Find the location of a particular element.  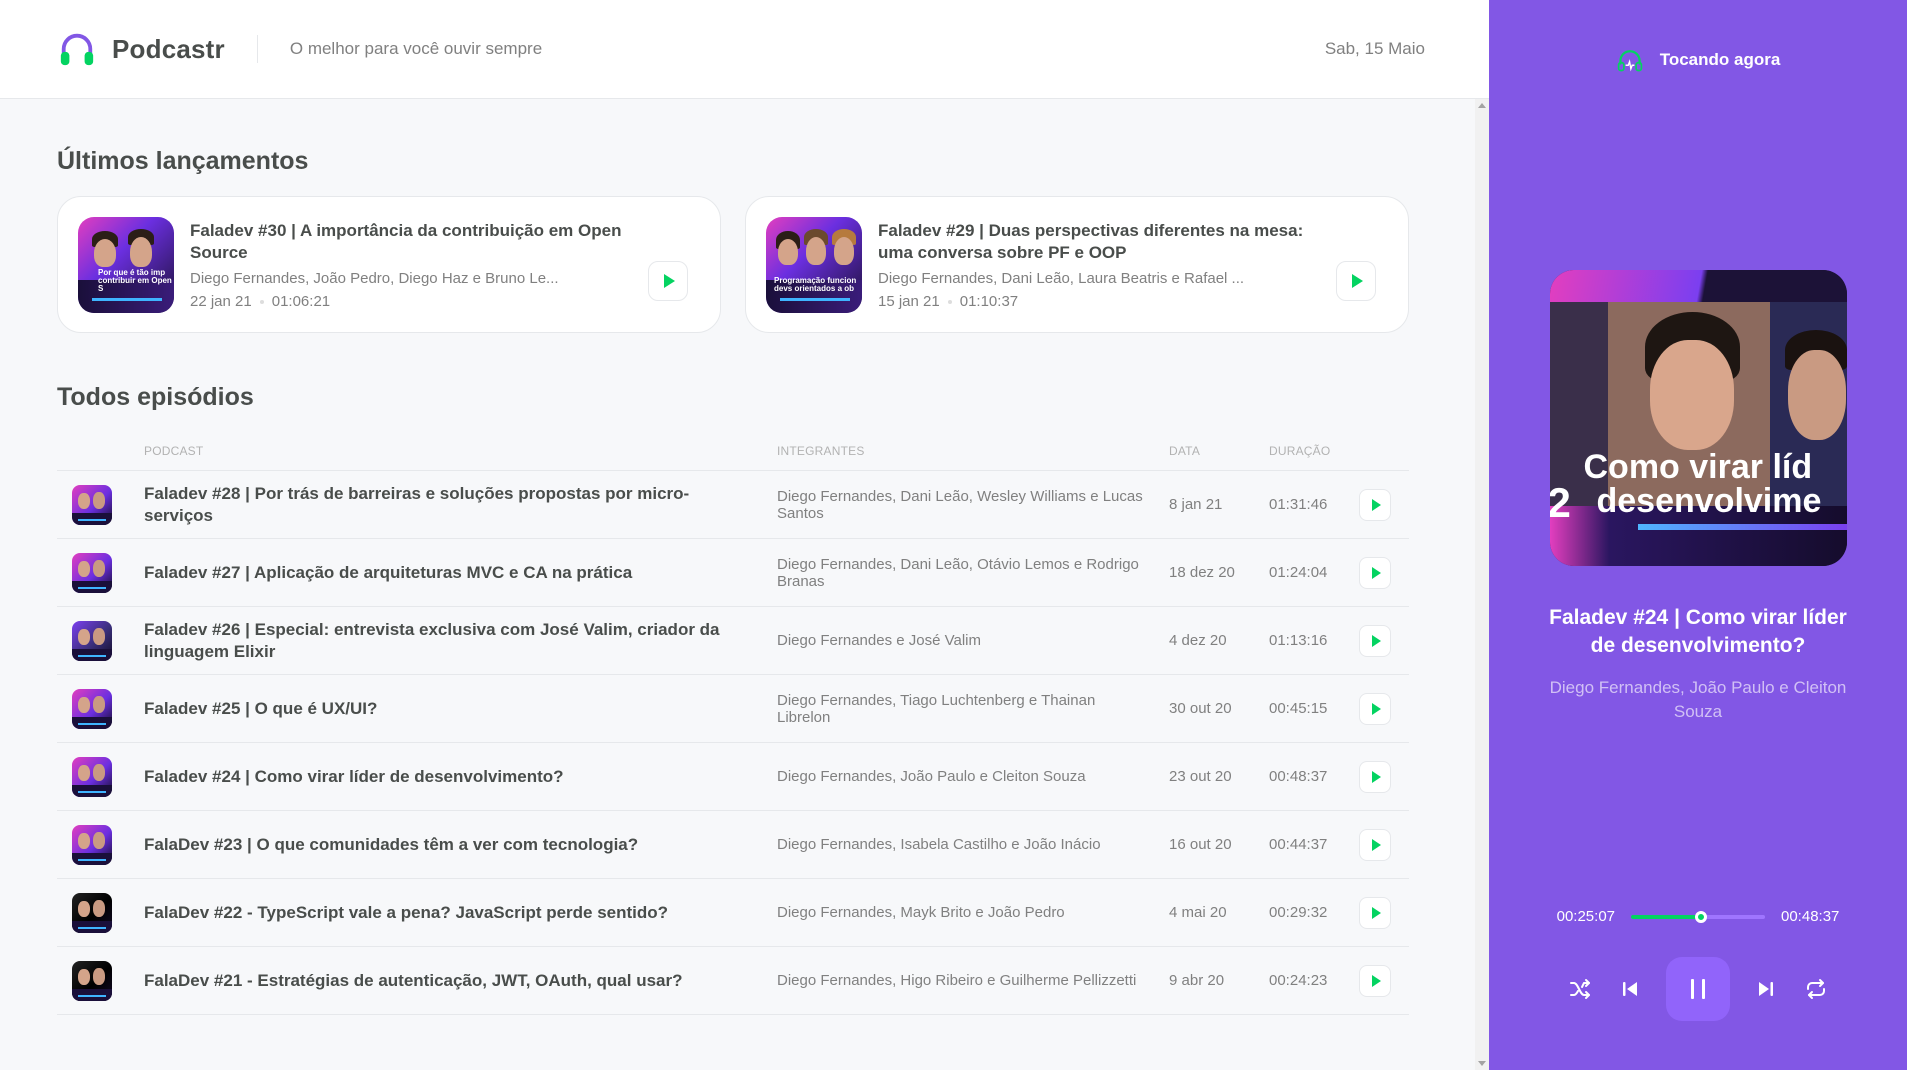

row-episode-duration: 00:45:15 is located at coordinates (1314, 708).